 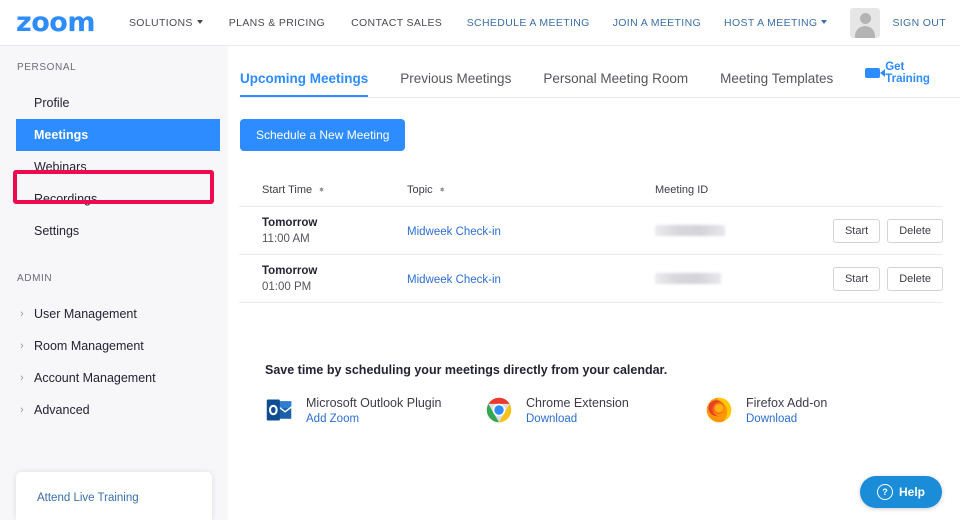 I want to click on nav-link-schedule-a-meeting: SCHEDULE A MEETING, so click(x=528, y=23).